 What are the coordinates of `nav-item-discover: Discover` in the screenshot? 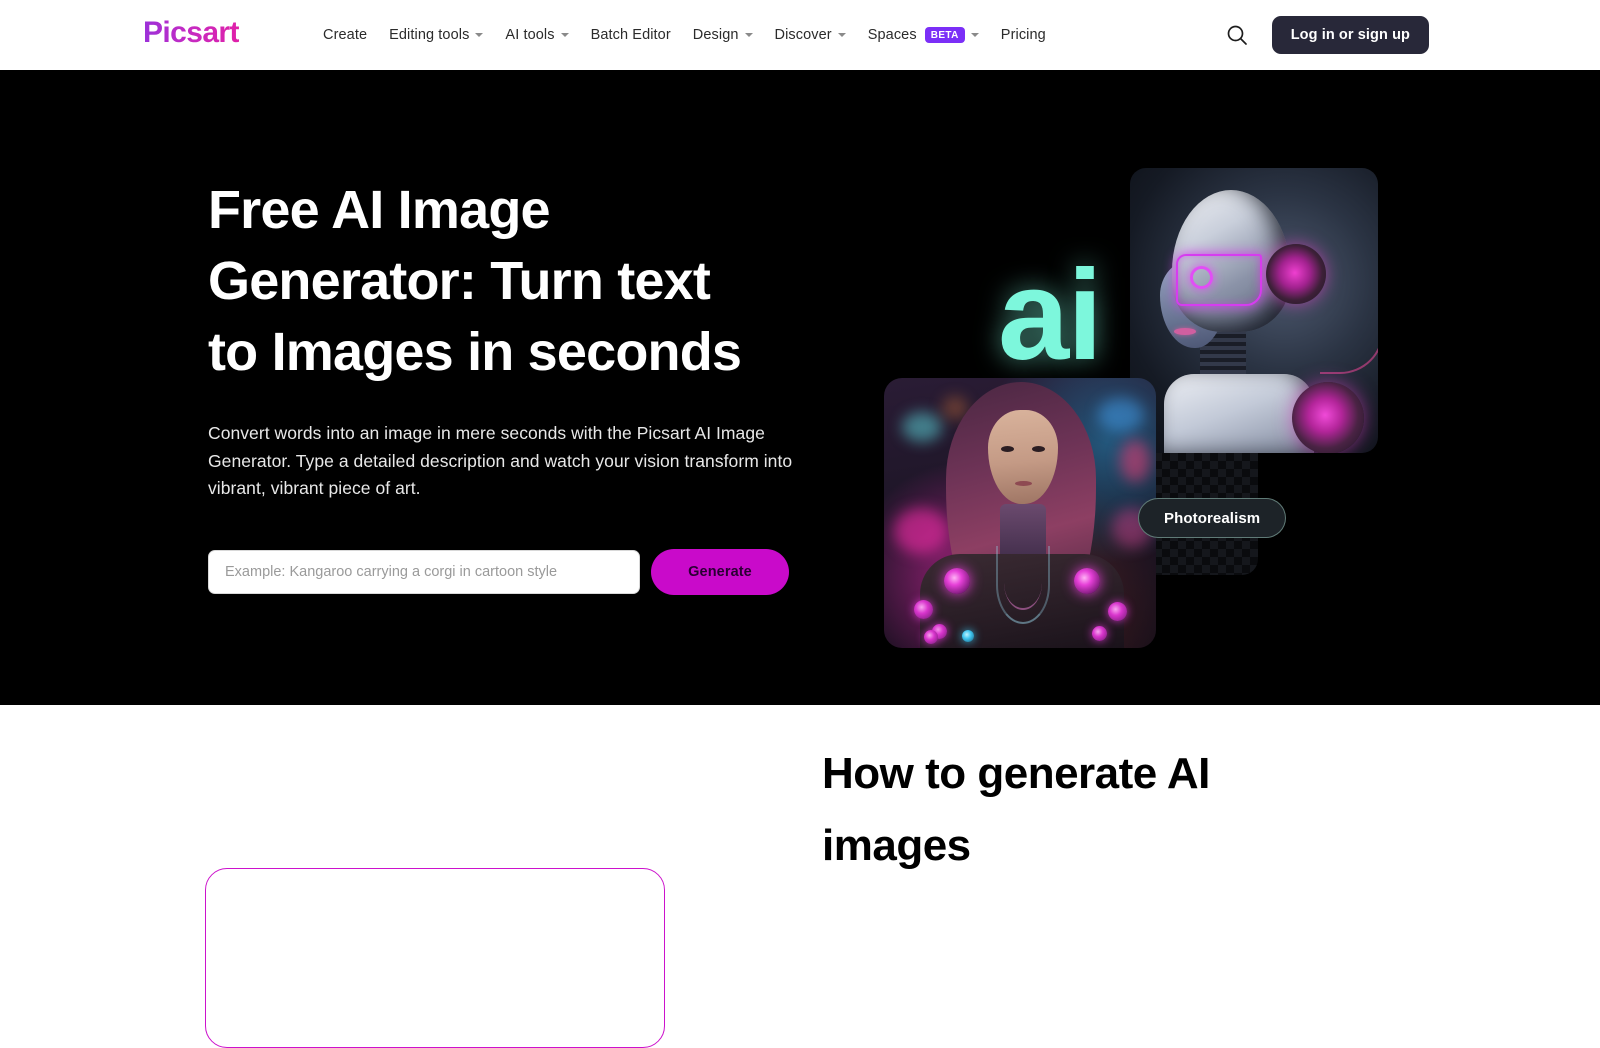 It's located at (810, 35).